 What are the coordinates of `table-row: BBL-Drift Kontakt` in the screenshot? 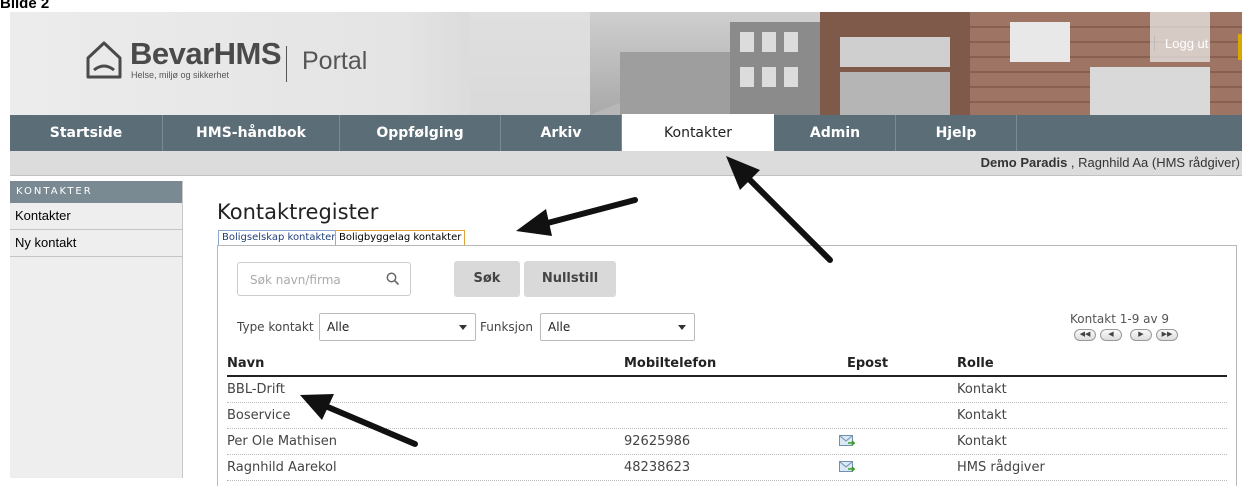 It's located at (727, 390).